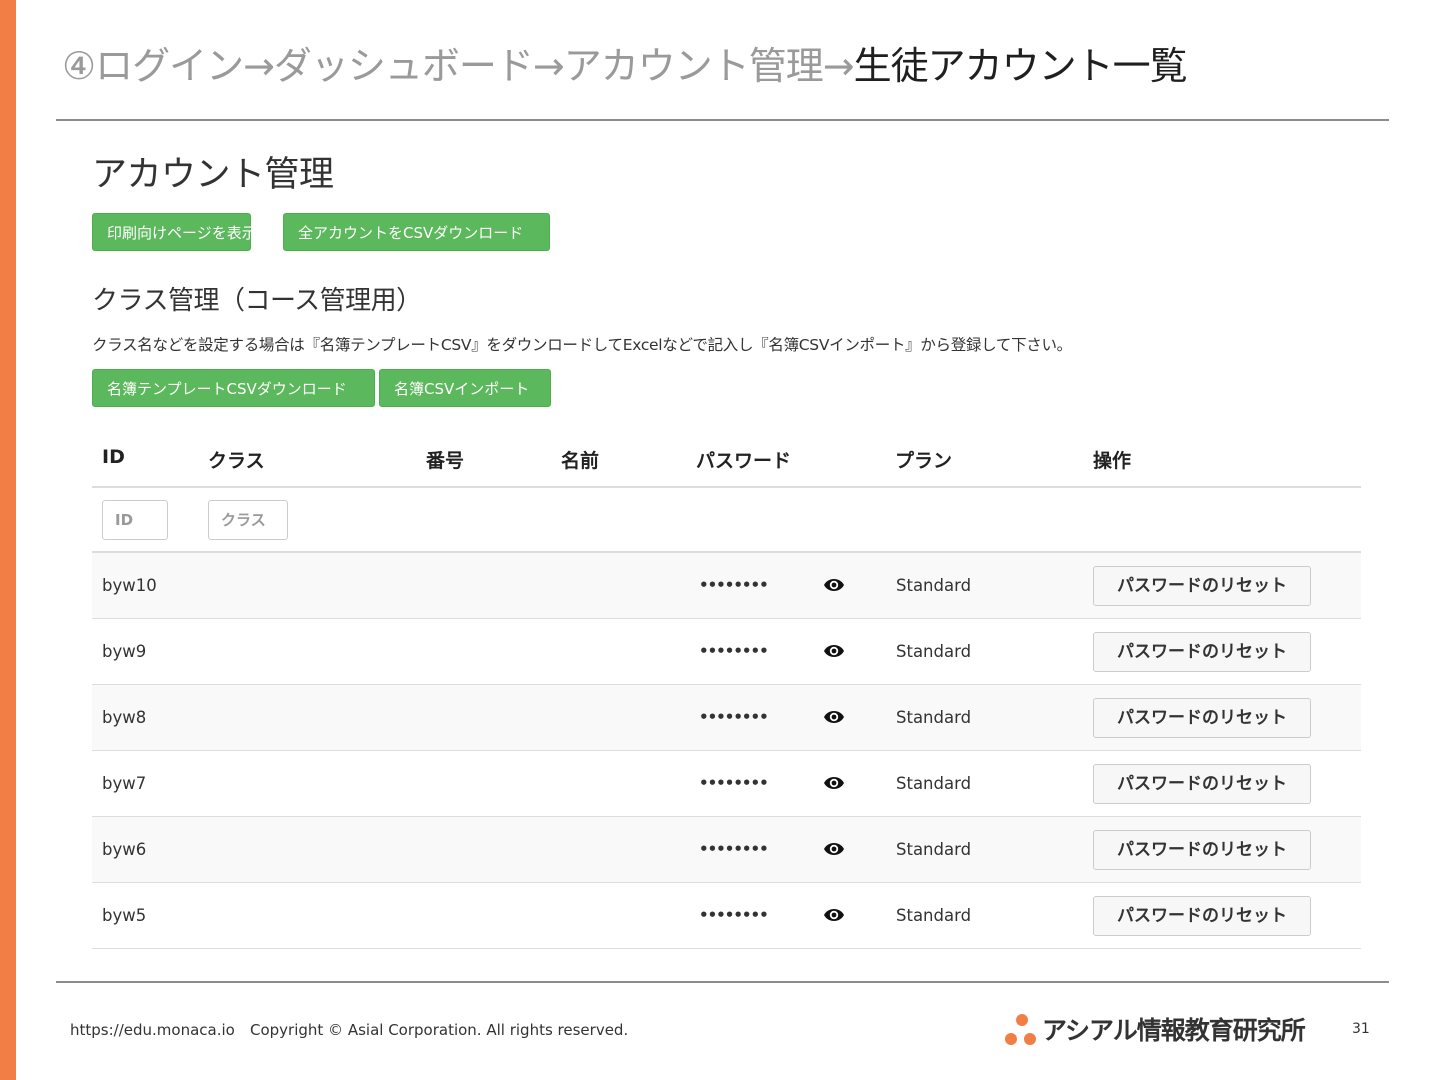  I want to click on footer-url: https://edu.monaca.io, so click(152, 1030).